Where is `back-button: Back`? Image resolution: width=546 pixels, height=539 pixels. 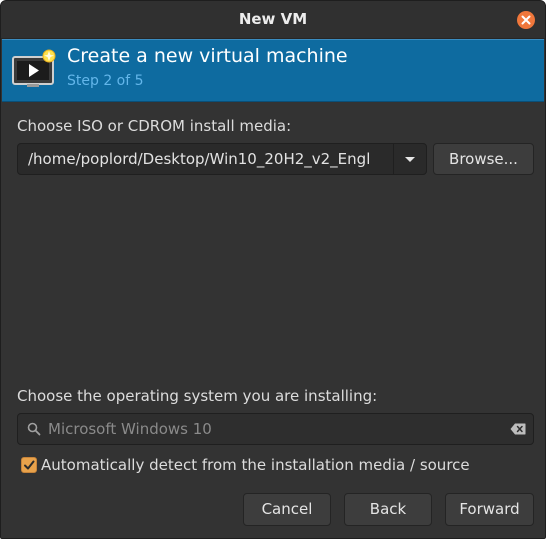
back-button: Back is located at coordinates (388, 509).